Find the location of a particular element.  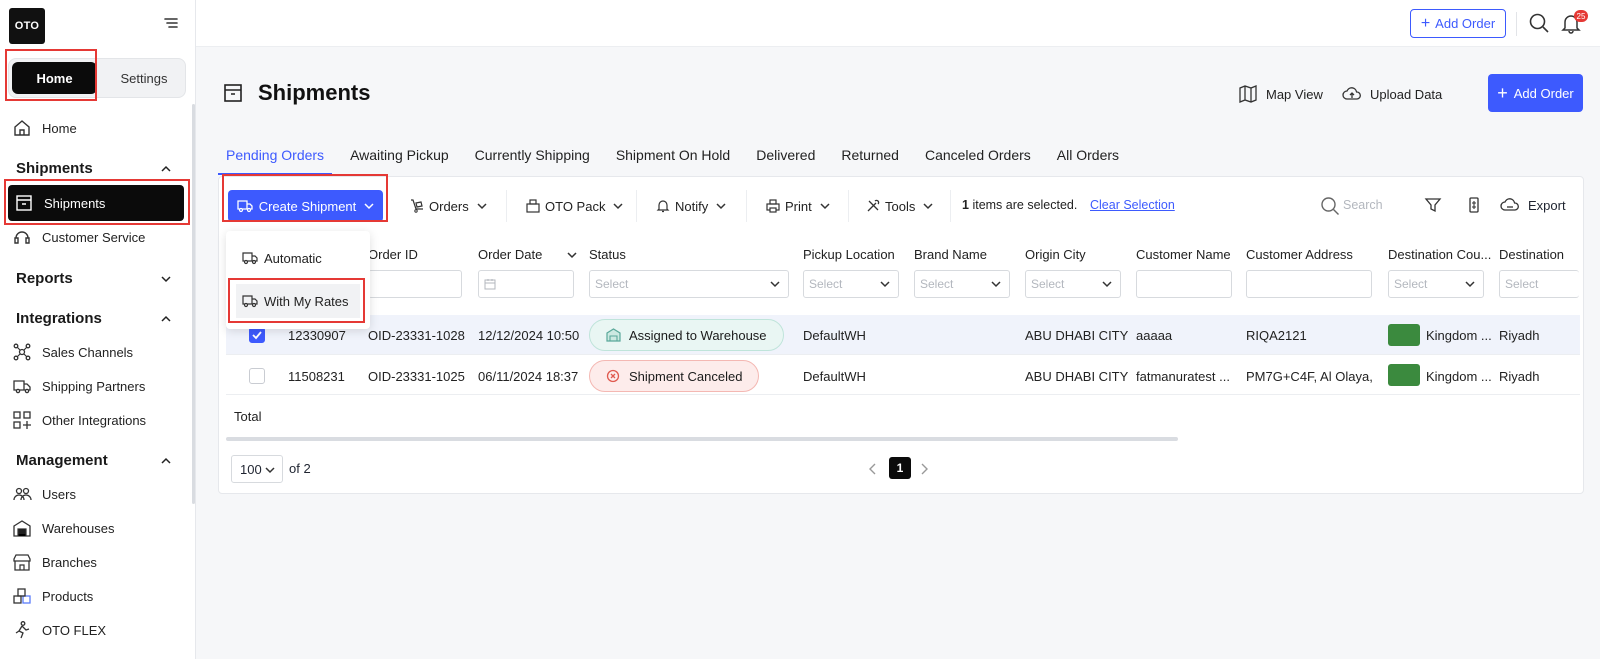

notify-menu-button: Notify is located at coordinates (693, 206).